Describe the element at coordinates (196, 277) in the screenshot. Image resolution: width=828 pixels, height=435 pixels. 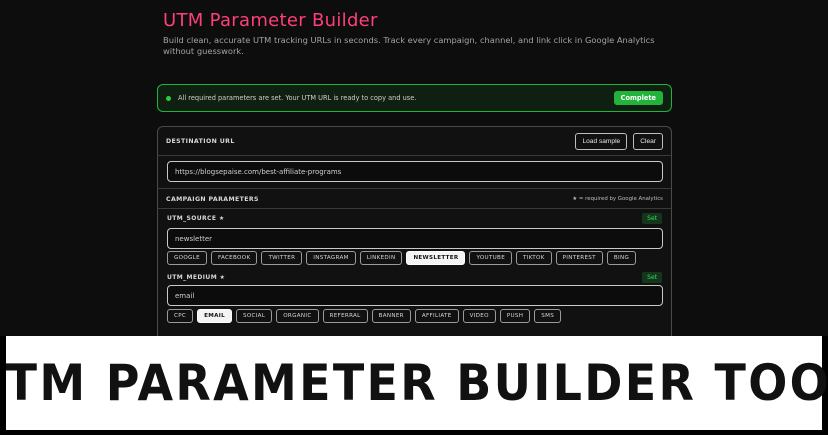
I see `utm-medium-label: UTM_MEDIUM ★` at that location.